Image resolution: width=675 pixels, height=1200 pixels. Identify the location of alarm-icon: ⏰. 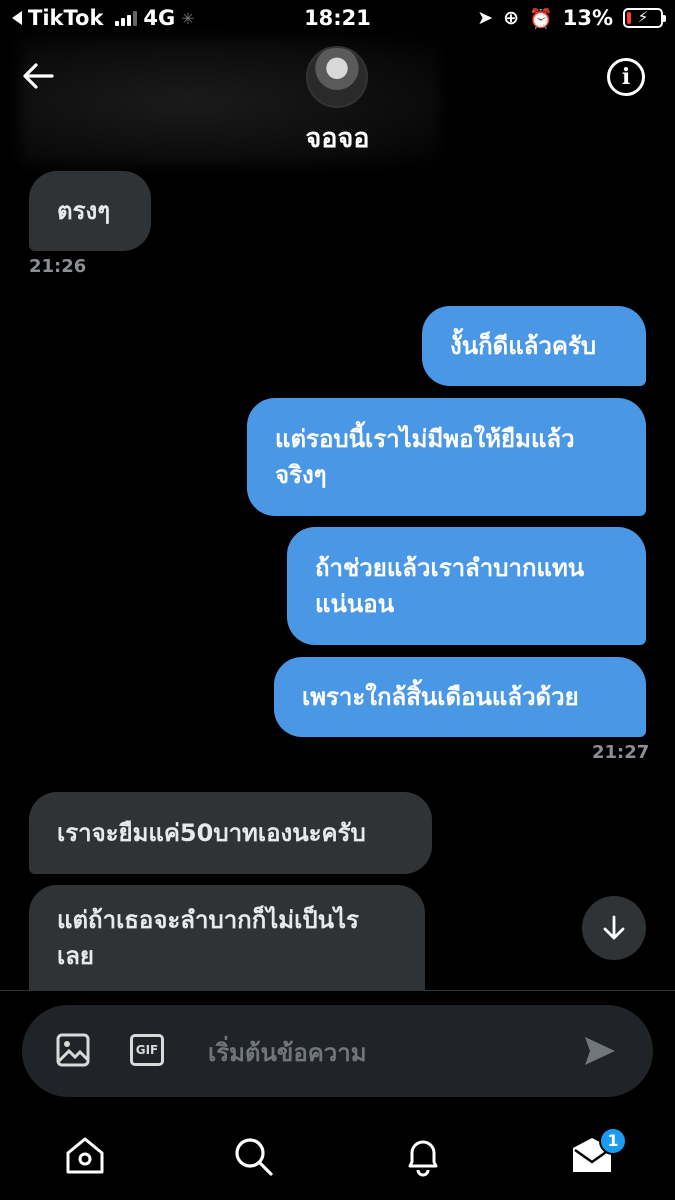
(541, 18).